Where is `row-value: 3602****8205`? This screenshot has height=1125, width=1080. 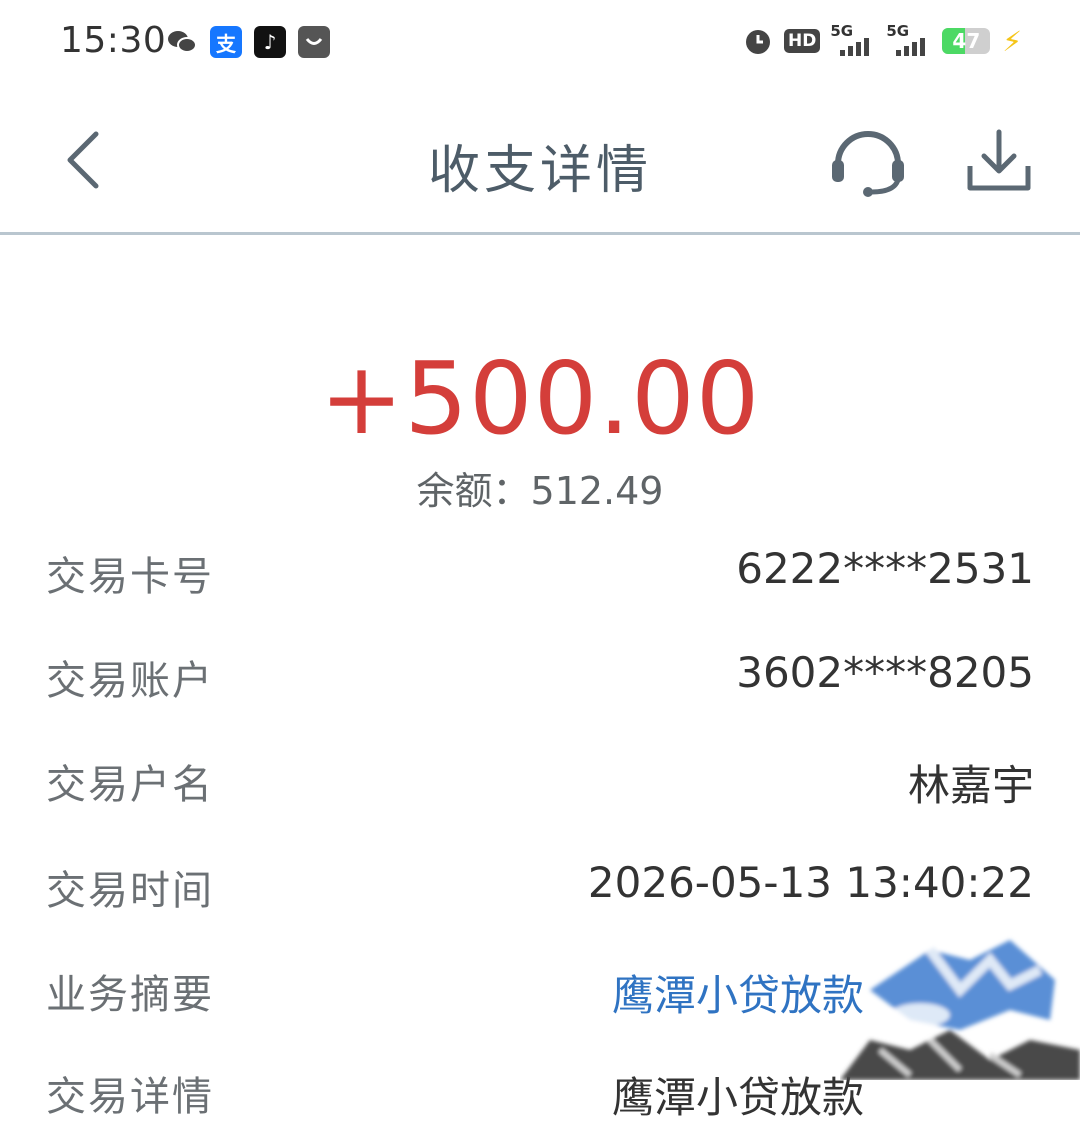 row-value: 3602****8205 is located at coordinates (885, 672).